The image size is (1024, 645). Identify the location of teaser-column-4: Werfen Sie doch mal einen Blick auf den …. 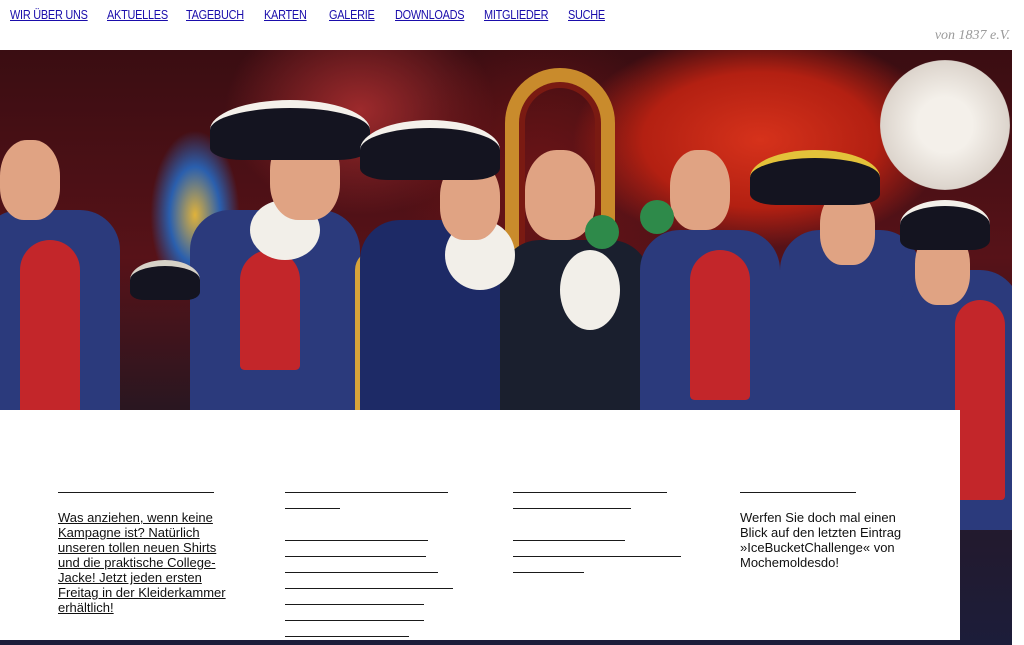
(827, 531).